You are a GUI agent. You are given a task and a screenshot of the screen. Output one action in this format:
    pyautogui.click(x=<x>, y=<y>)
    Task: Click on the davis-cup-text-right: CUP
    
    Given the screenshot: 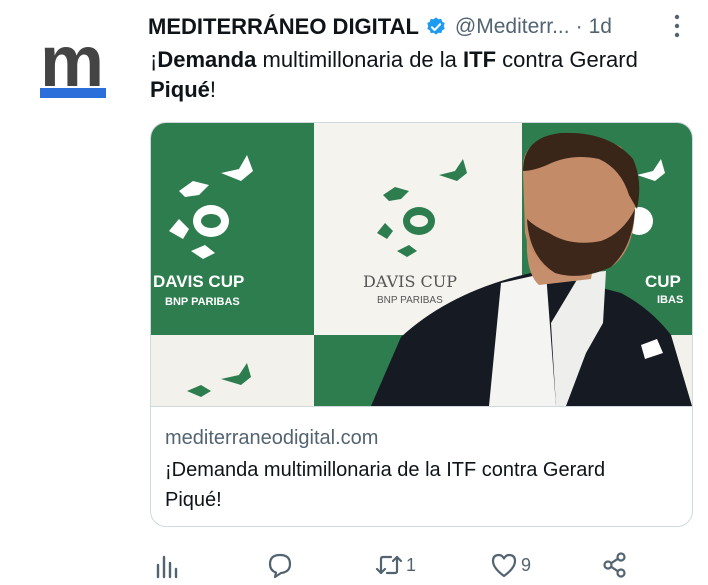 What is the action you would take?
    pyautogui.click(x=663, y=281)
    